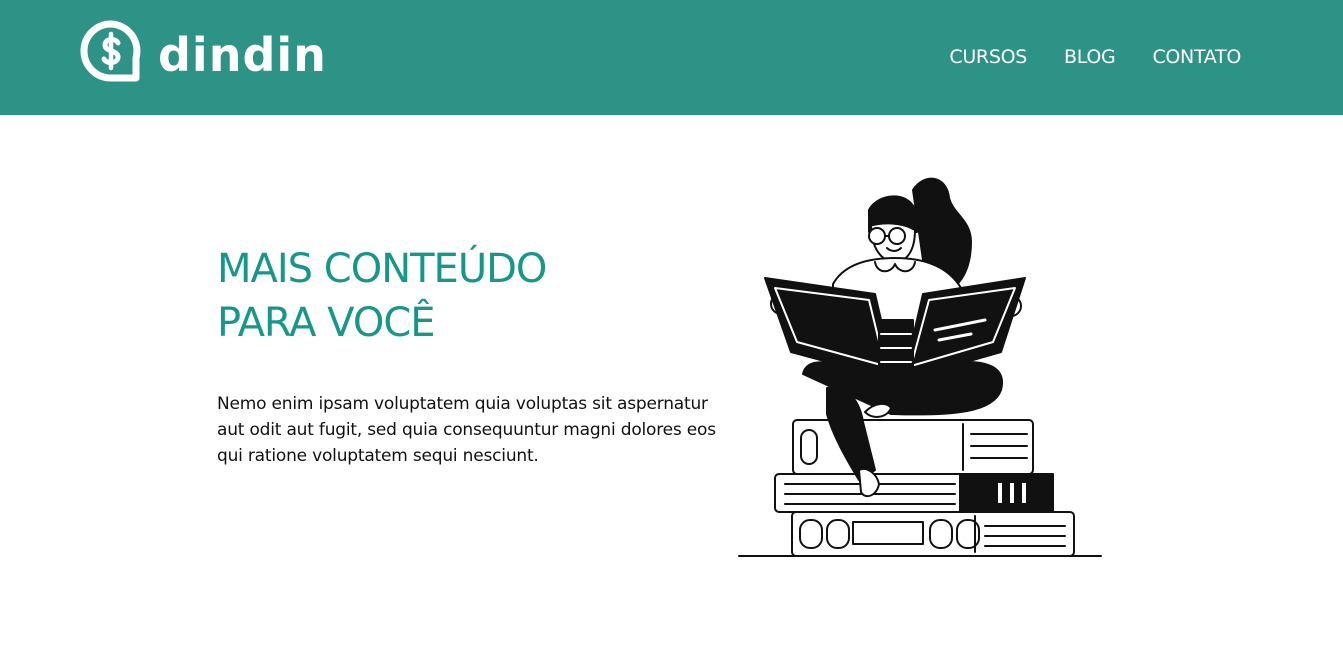  I want to click on nav-link-cursos: CURSOS, so click(988, 57).